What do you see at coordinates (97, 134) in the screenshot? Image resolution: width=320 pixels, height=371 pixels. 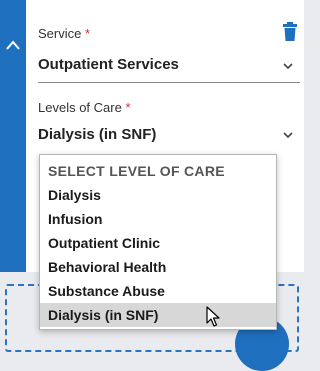 I see `levels-of-care-select-value: Dialysis (in SNF)` at bounding box center [97, 134].